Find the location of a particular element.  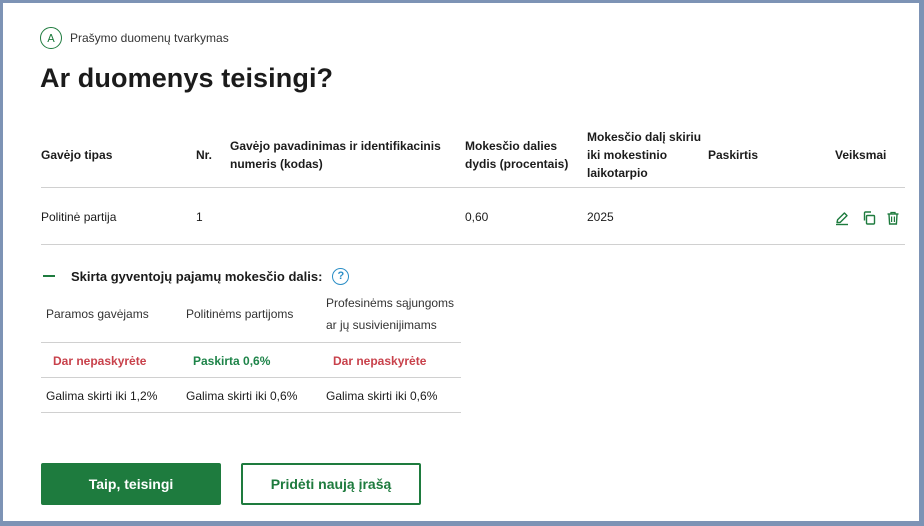

trash-icon is located at coordinates (893, 218).